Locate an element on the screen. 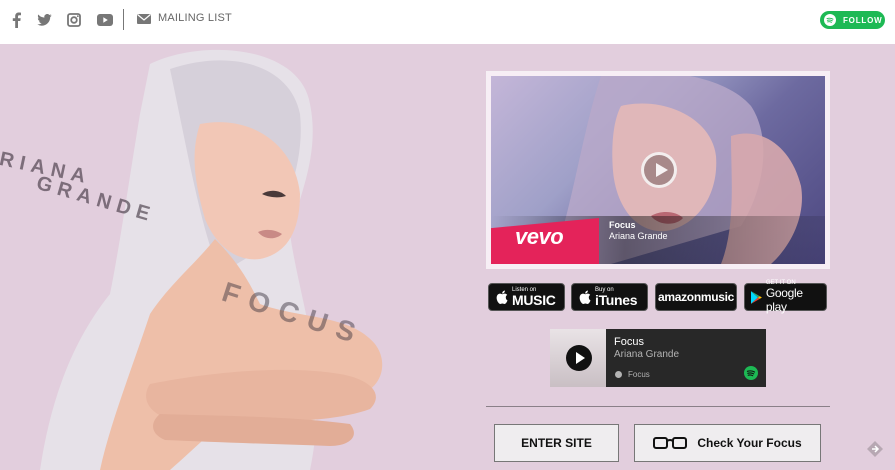  badge-icon is located at coordinates (875, 449).